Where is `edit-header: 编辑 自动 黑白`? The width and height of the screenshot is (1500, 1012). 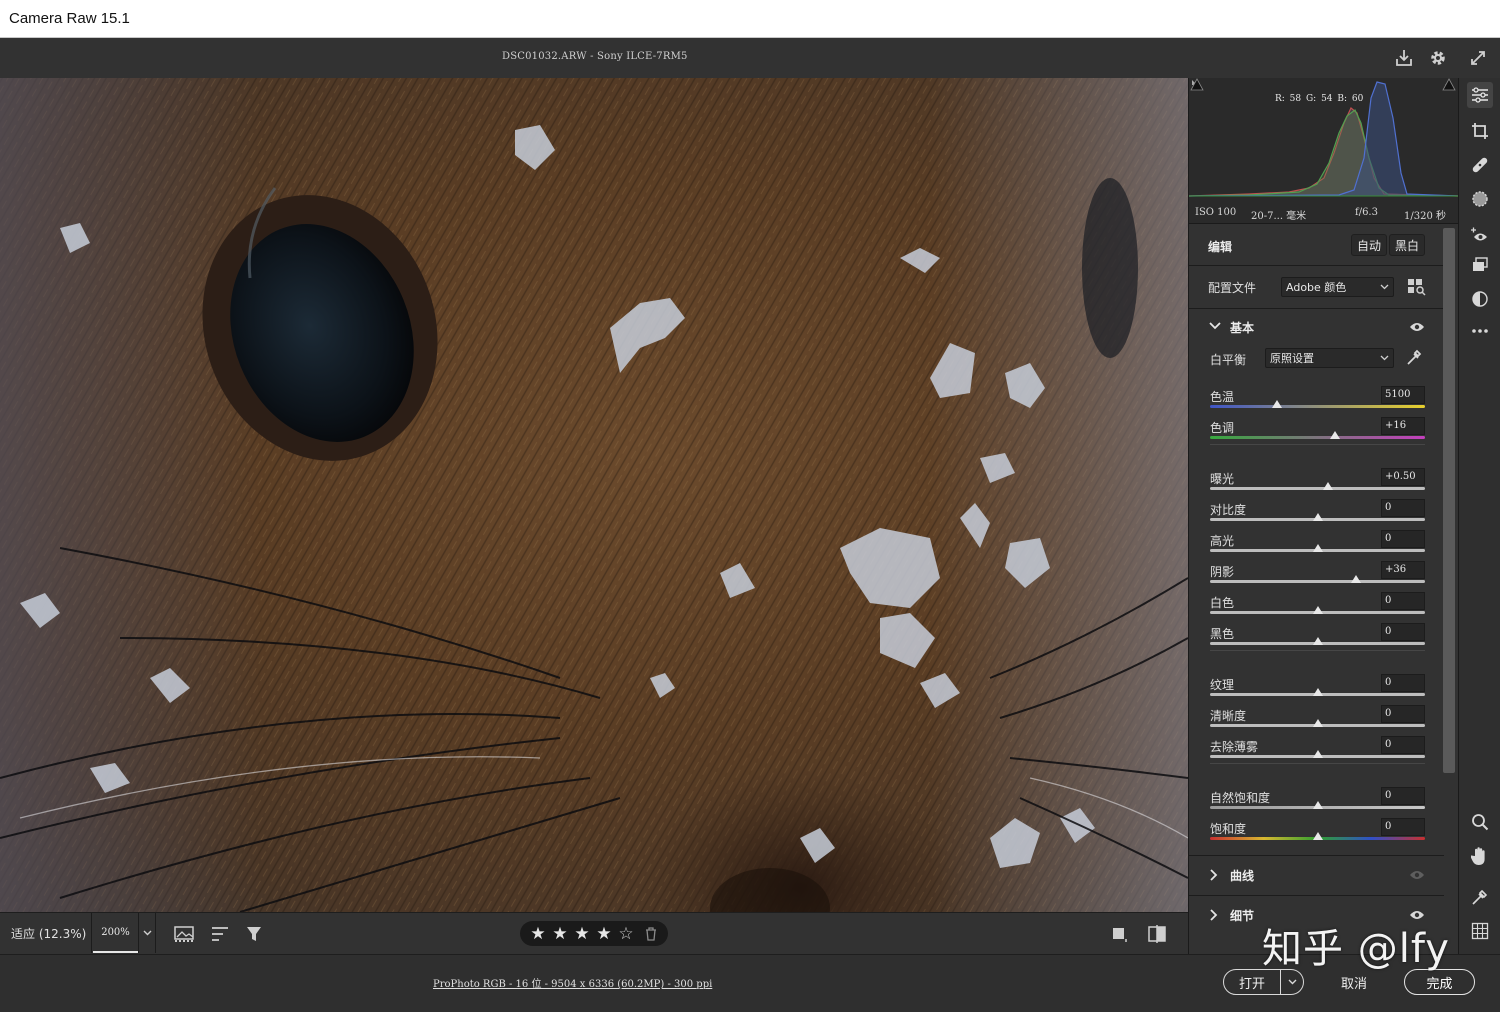
edit-header: 编辑 自动 黑白 is located at coordinates (1316, 245).